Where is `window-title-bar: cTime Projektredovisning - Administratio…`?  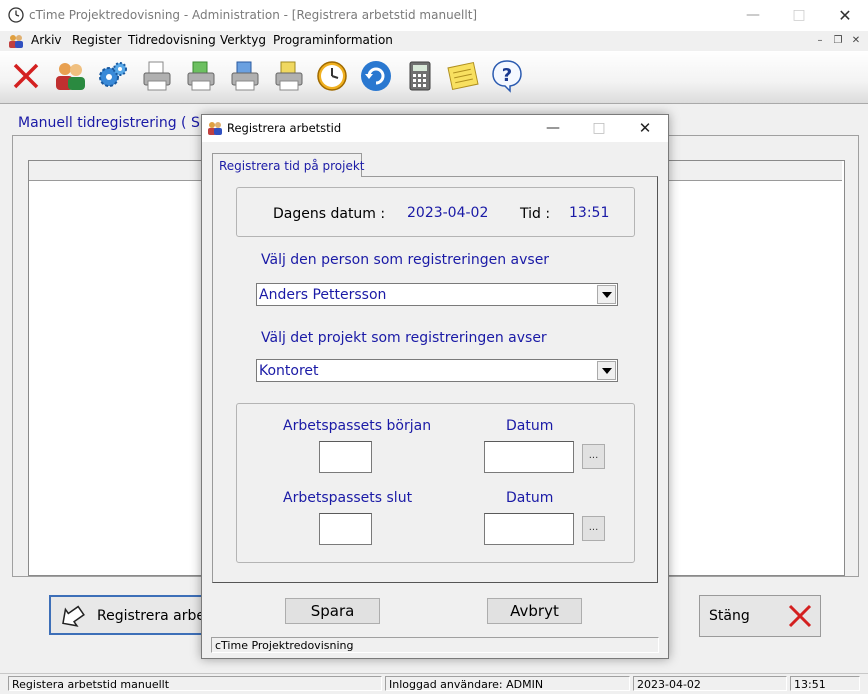
window-title-bar: cTime Projektredovisning - Administratio… is located at coordinates (434, 15).